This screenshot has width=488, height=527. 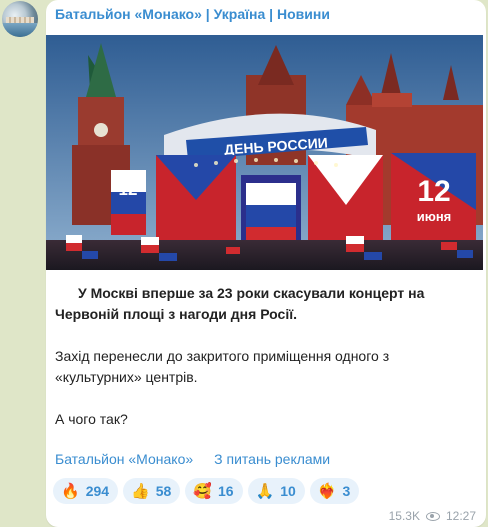 I want to click on channel-link: Батальйон «Монако», so click(x=124, y=459).